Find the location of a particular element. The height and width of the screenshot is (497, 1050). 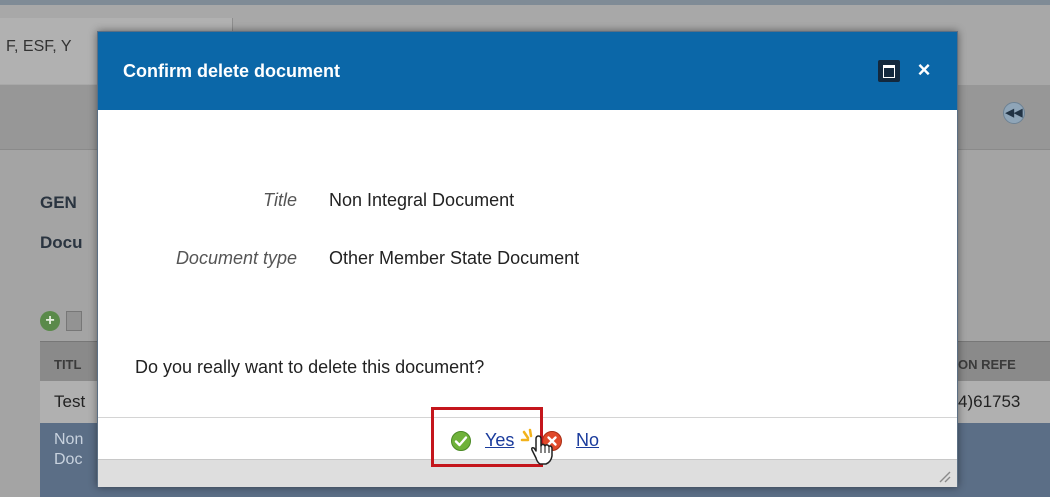

field-label-title: Title is located at coordinates (280, 200).